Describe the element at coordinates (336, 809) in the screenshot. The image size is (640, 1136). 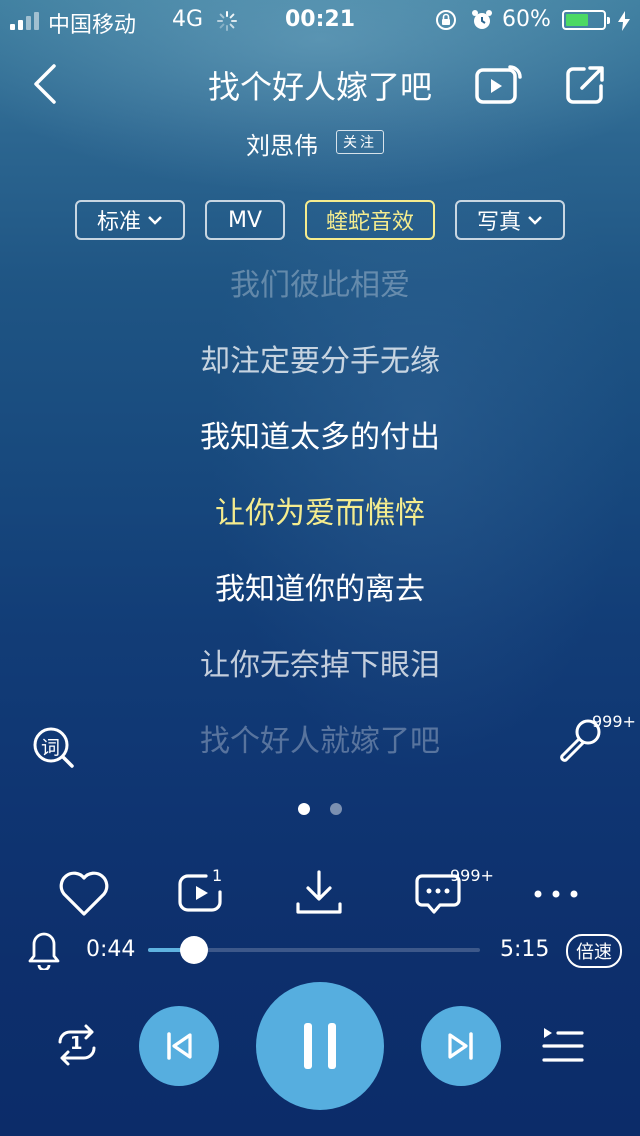
I see `page-dot` at that location.